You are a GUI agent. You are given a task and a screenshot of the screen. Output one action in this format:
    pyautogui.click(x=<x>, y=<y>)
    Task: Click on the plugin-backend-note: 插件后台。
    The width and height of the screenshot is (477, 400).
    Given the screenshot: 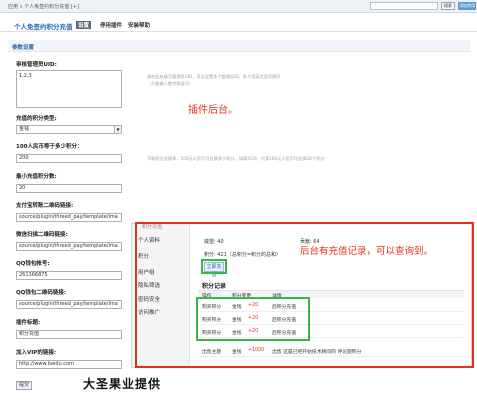 What is the action you would take?
    pyautogui.click(x=213, y=110)
    